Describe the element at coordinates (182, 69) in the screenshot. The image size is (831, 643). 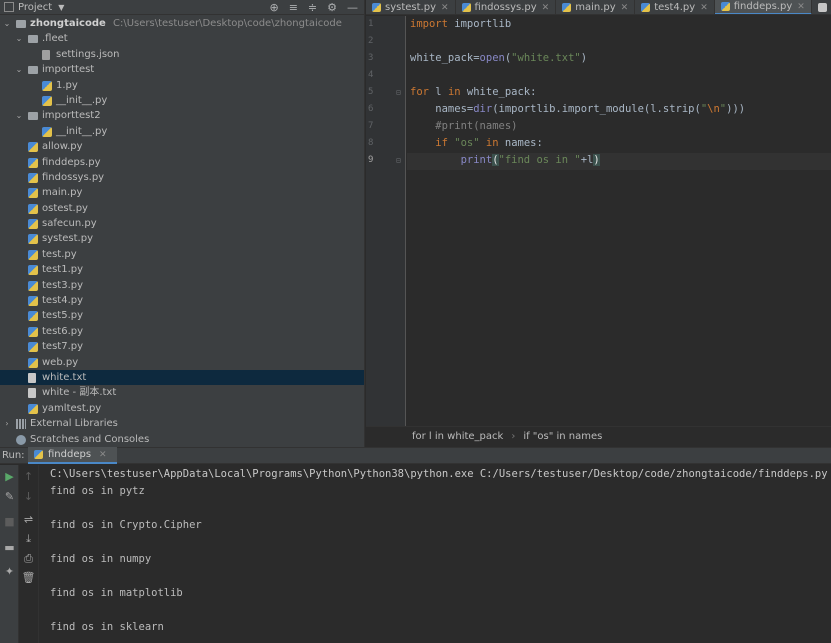
I see `tree-item: ⌄ importtest` at that location.